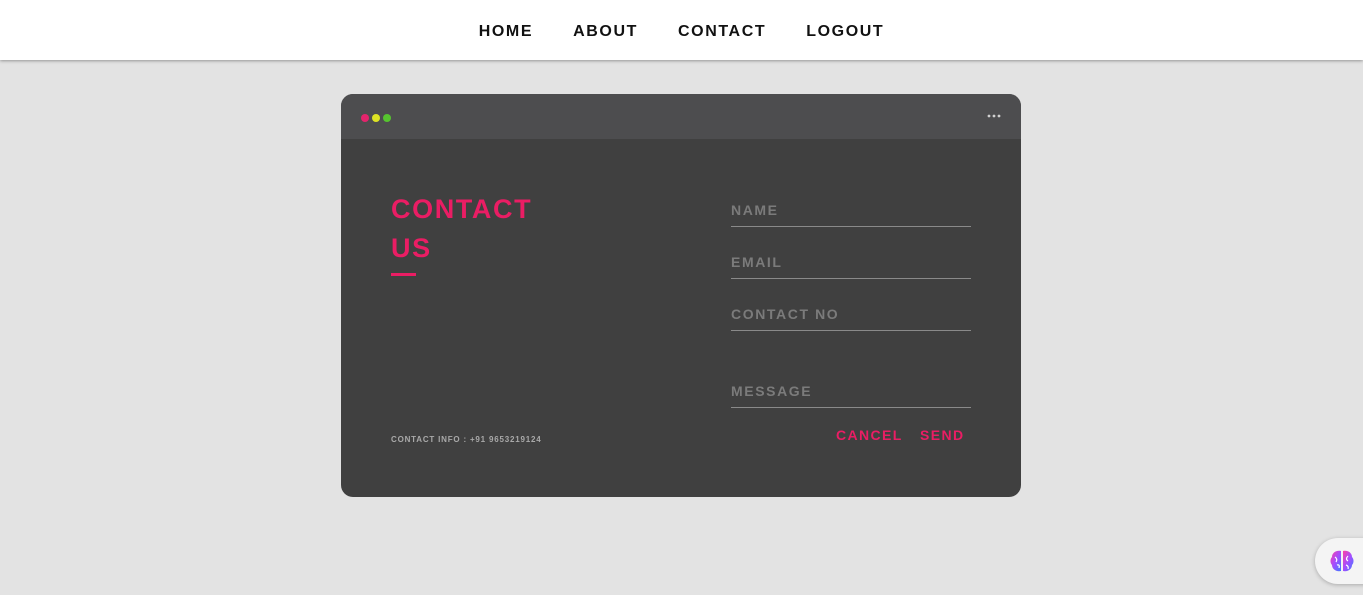 The height and width of the screenshot is (595, 1363). What do you see at coordinates (461, 229) in the screenshot?
I see `page-title: CONTACT US` at bounding box center [461, 229].